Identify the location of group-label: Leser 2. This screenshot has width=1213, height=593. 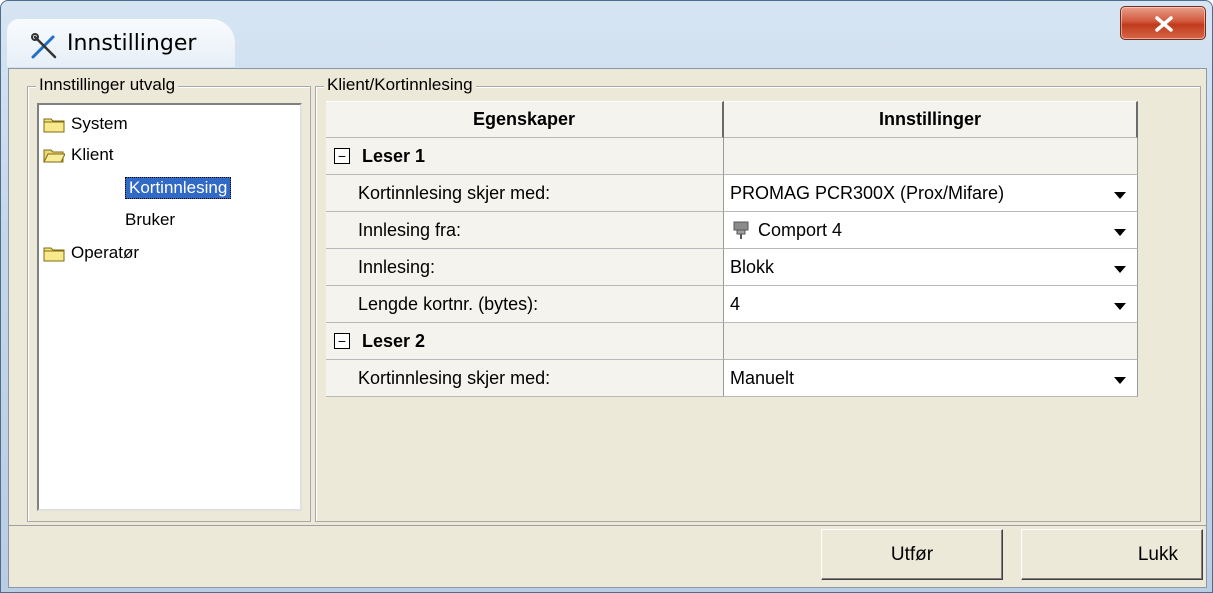
(394, 340).